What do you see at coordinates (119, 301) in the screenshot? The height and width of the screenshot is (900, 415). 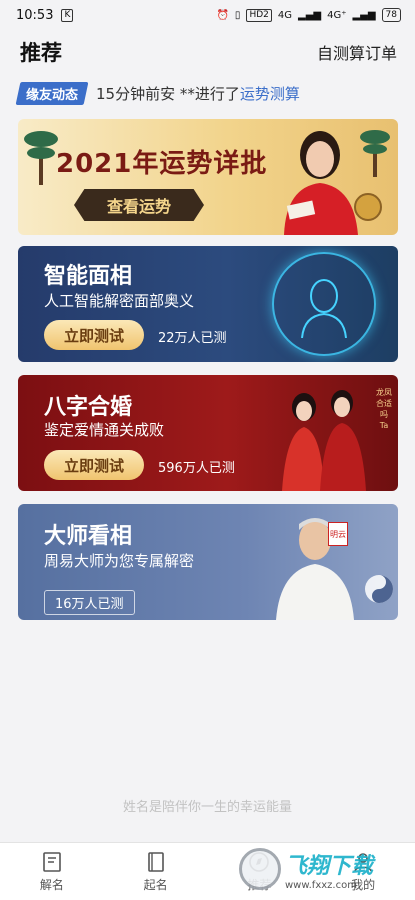 I see `face-subtitle: 人工智能解密面部奥义` at bounding box center [119, 301].